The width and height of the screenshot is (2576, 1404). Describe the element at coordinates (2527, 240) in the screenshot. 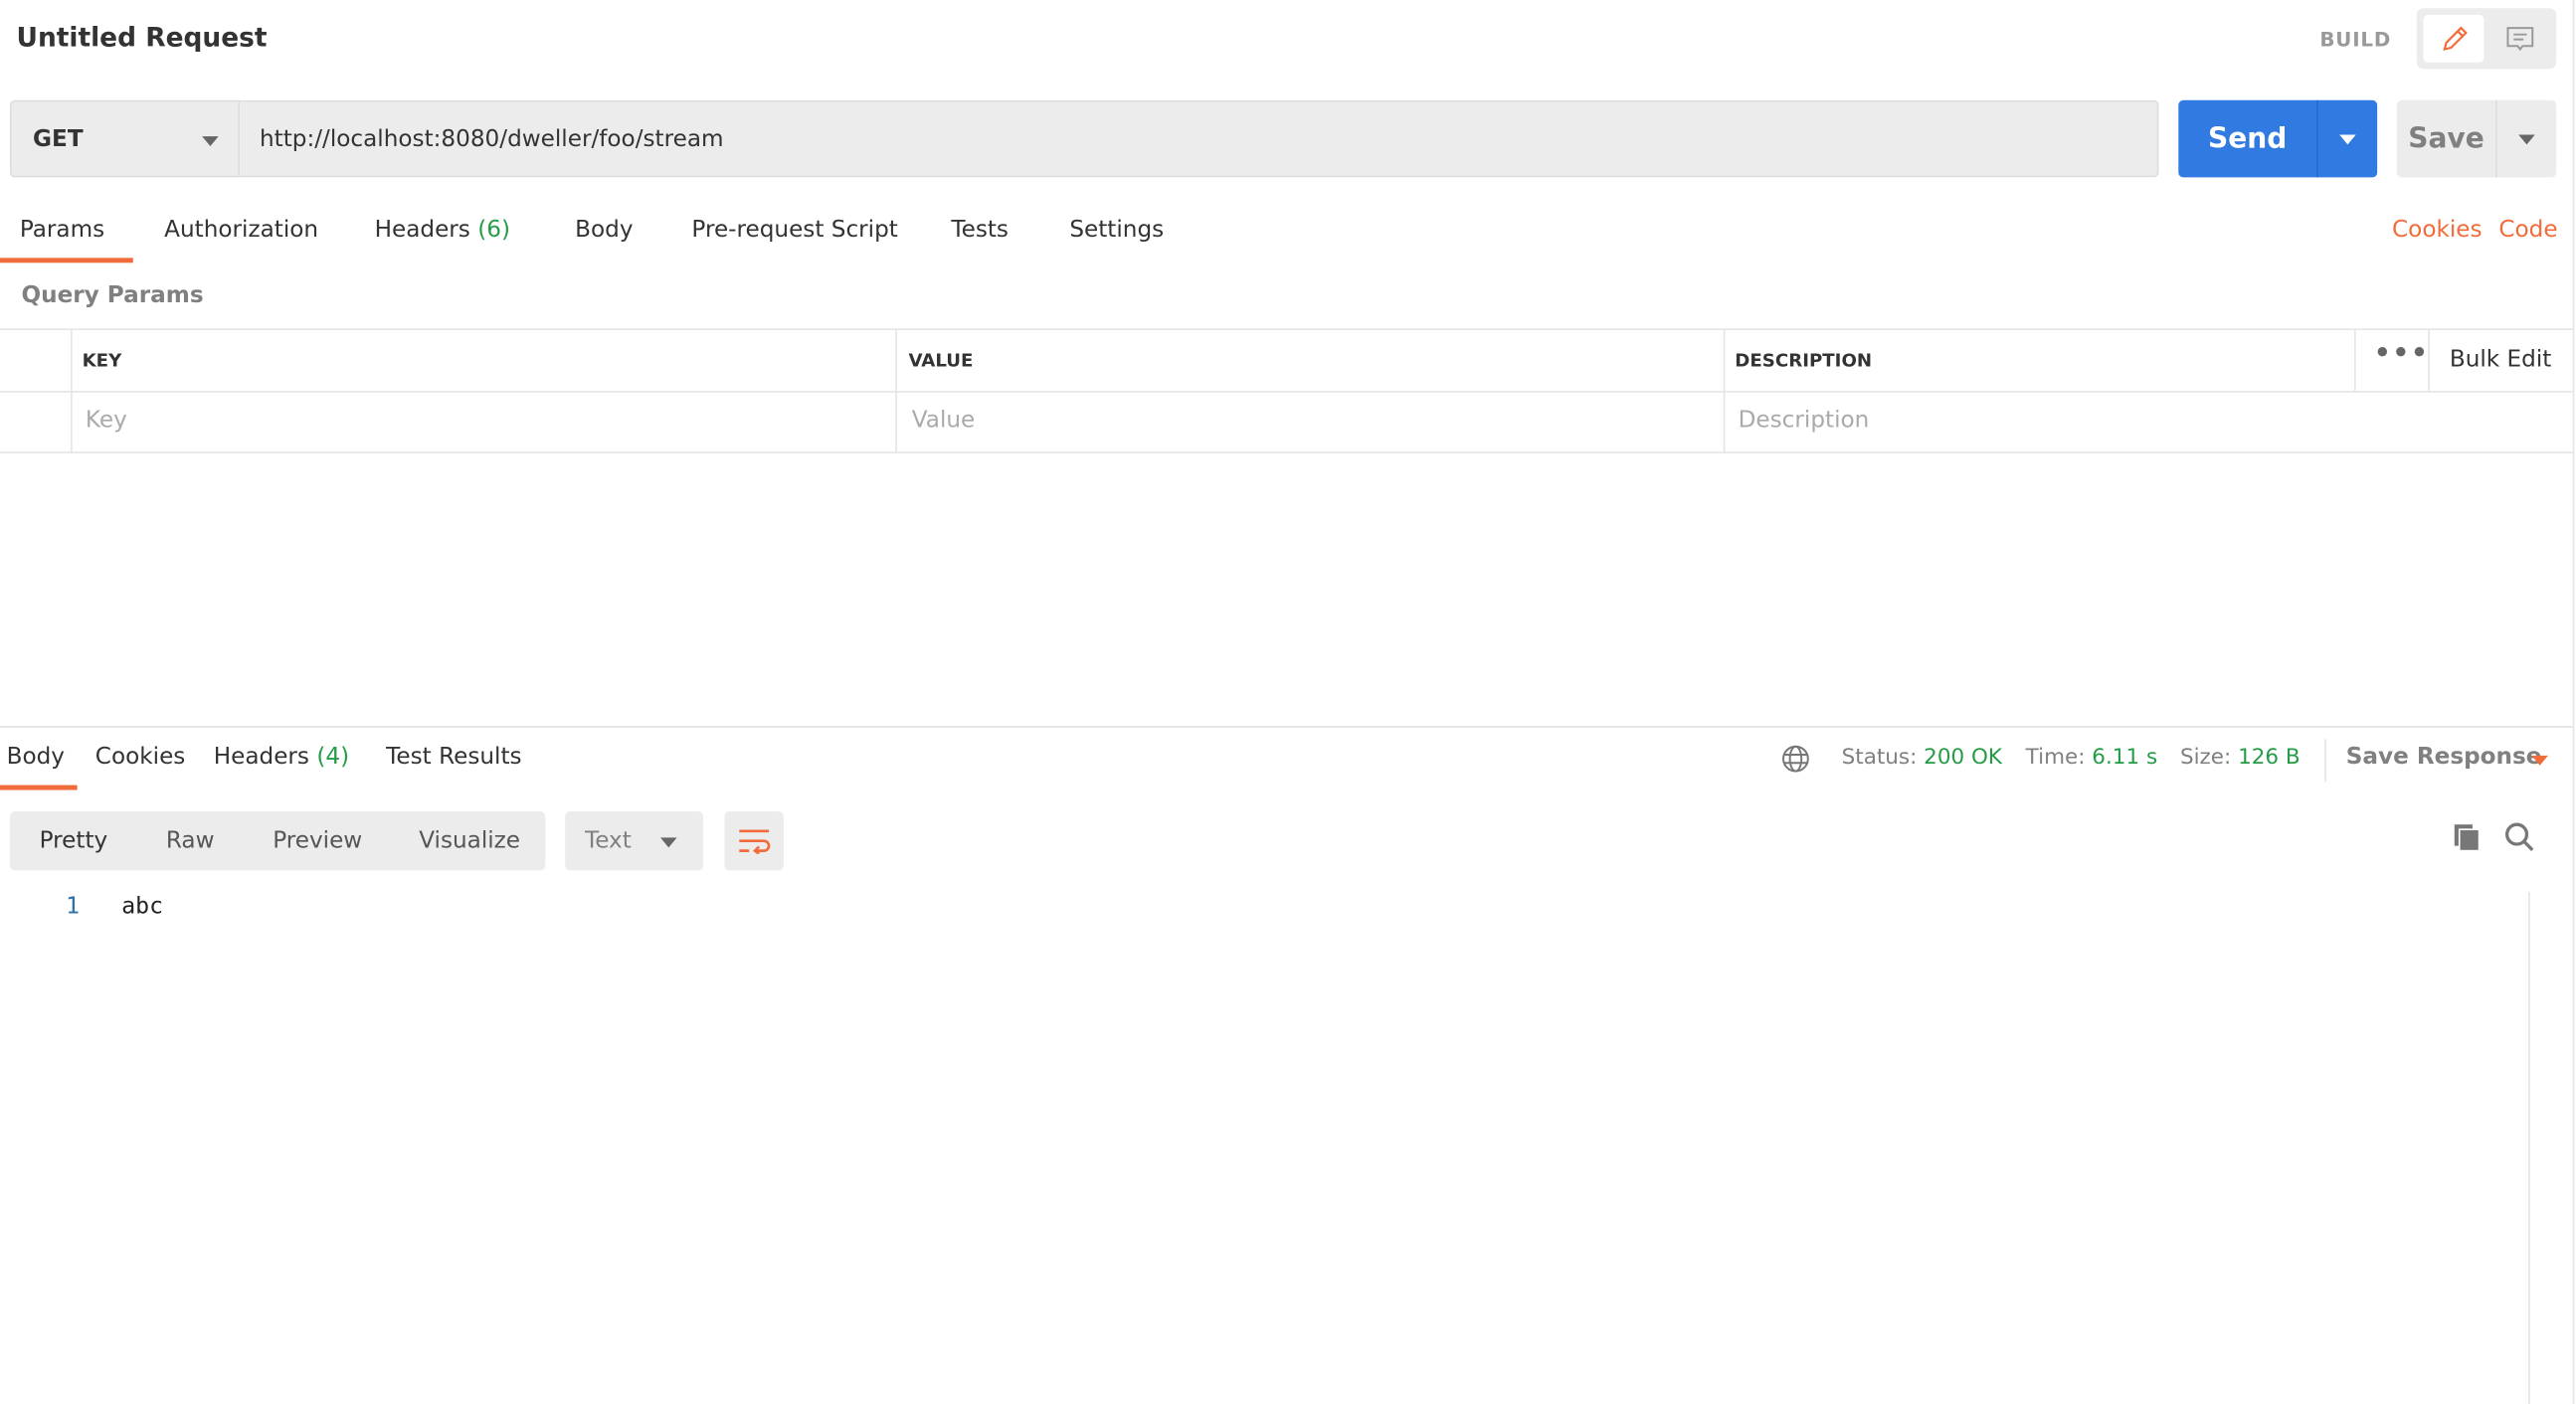

I see `code-link: Code` at that location.